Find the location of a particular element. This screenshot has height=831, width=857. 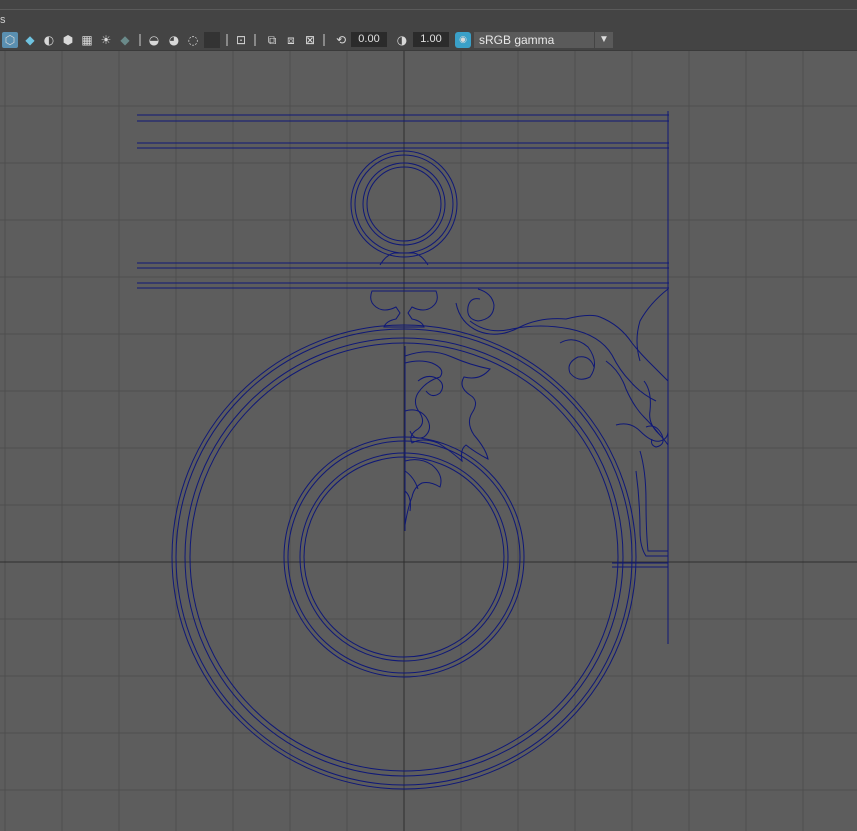

motion-blur-icon: ◕ is located at coordinates (174, 40).